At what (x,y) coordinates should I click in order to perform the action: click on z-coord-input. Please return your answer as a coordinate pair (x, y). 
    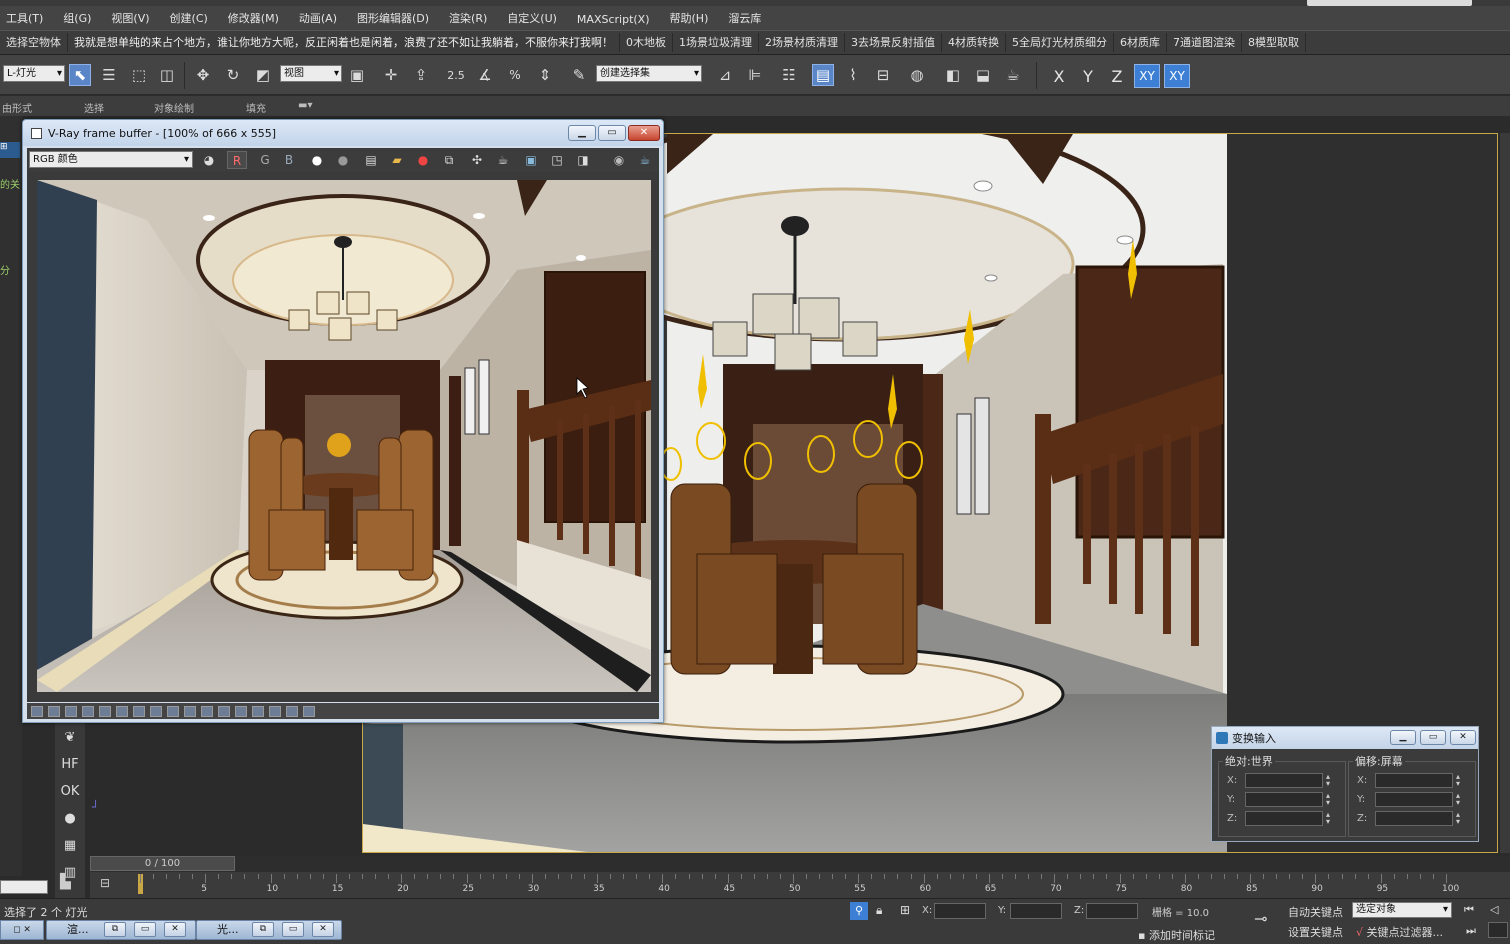
    Looking at the image, I should click on (1112, 911).